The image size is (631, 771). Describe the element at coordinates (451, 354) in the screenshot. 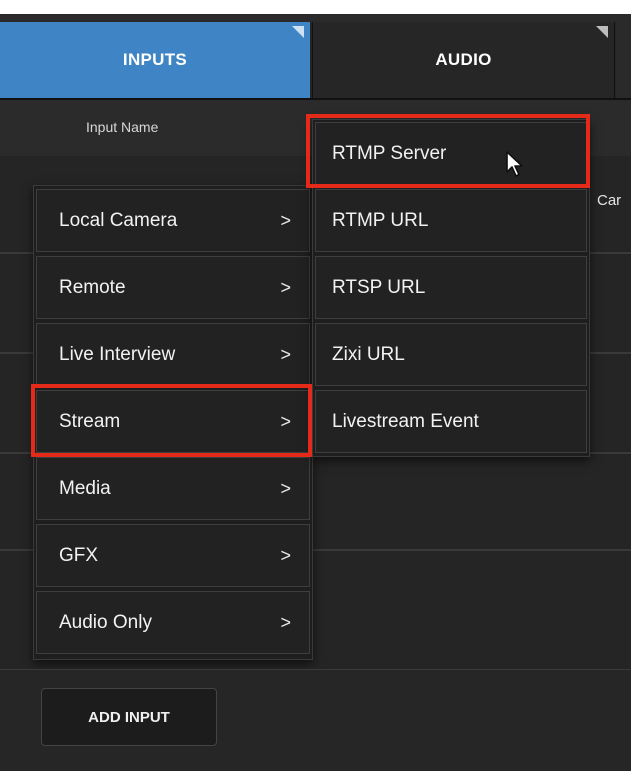

I see `submenu-item-zixi-url: Zixi URL` at that location.